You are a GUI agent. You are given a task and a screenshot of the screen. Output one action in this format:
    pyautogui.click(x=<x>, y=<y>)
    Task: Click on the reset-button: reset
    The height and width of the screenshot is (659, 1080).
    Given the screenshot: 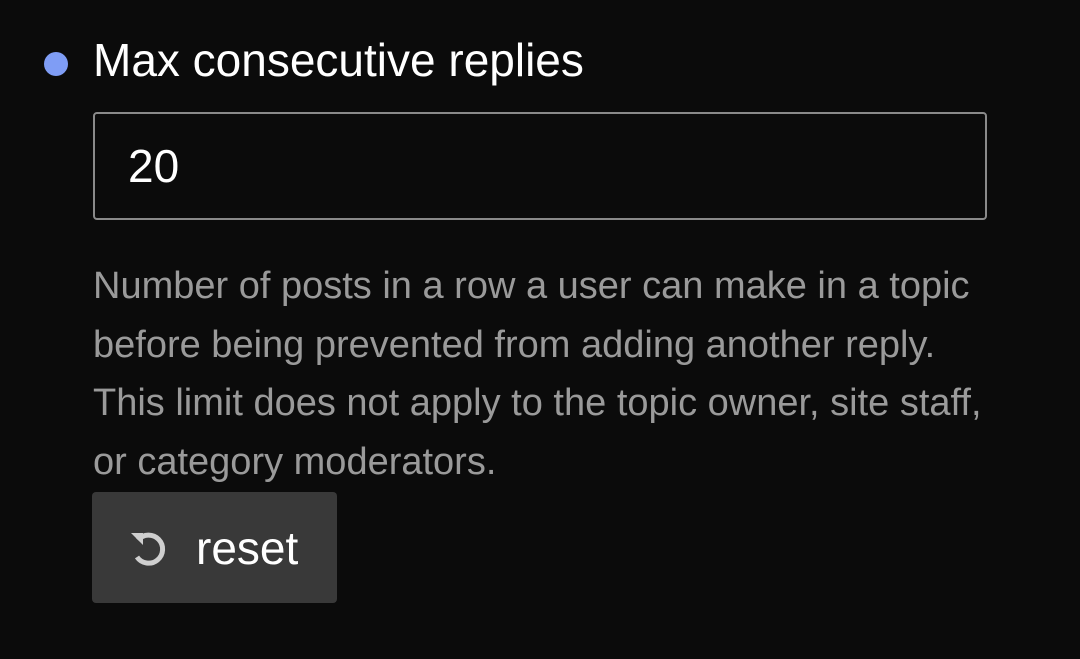 What is the action you would take?
    pyautogui.click(x=214, y=547)
    